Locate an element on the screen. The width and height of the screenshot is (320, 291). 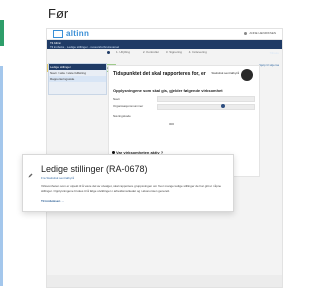
accent-strip-green is located at coordinates (2, 33).